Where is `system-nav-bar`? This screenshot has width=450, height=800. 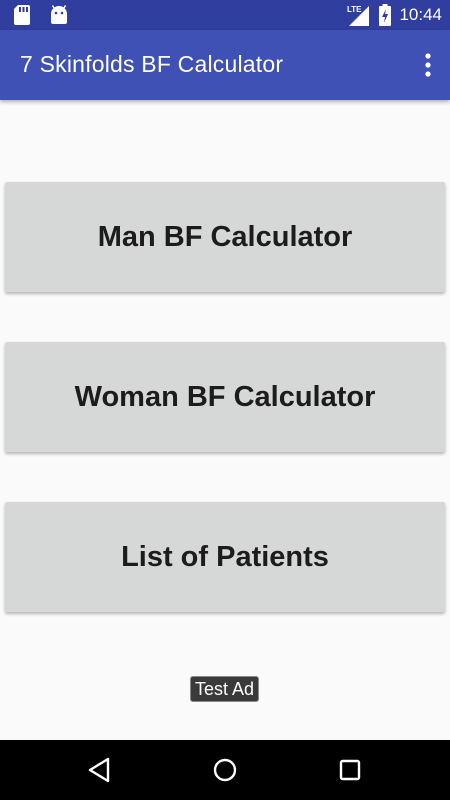 system-nav-bar is located at coordinates (225, 770).